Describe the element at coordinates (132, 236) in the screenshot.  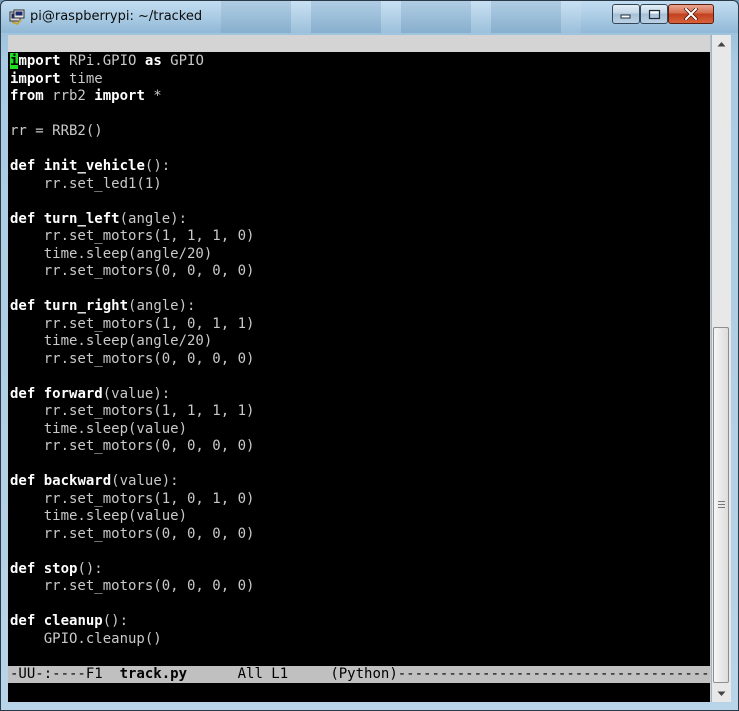
I see `code-text: rr.set_motors(1, 1, 1, 0)` at that location.